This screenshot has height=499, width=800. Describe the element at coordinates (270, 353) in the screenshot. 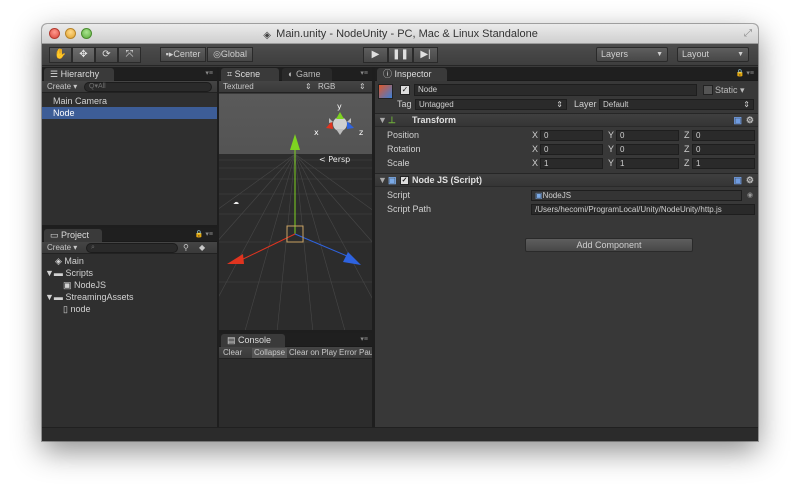

I see `console-collapse-button: Collapse` at that location.